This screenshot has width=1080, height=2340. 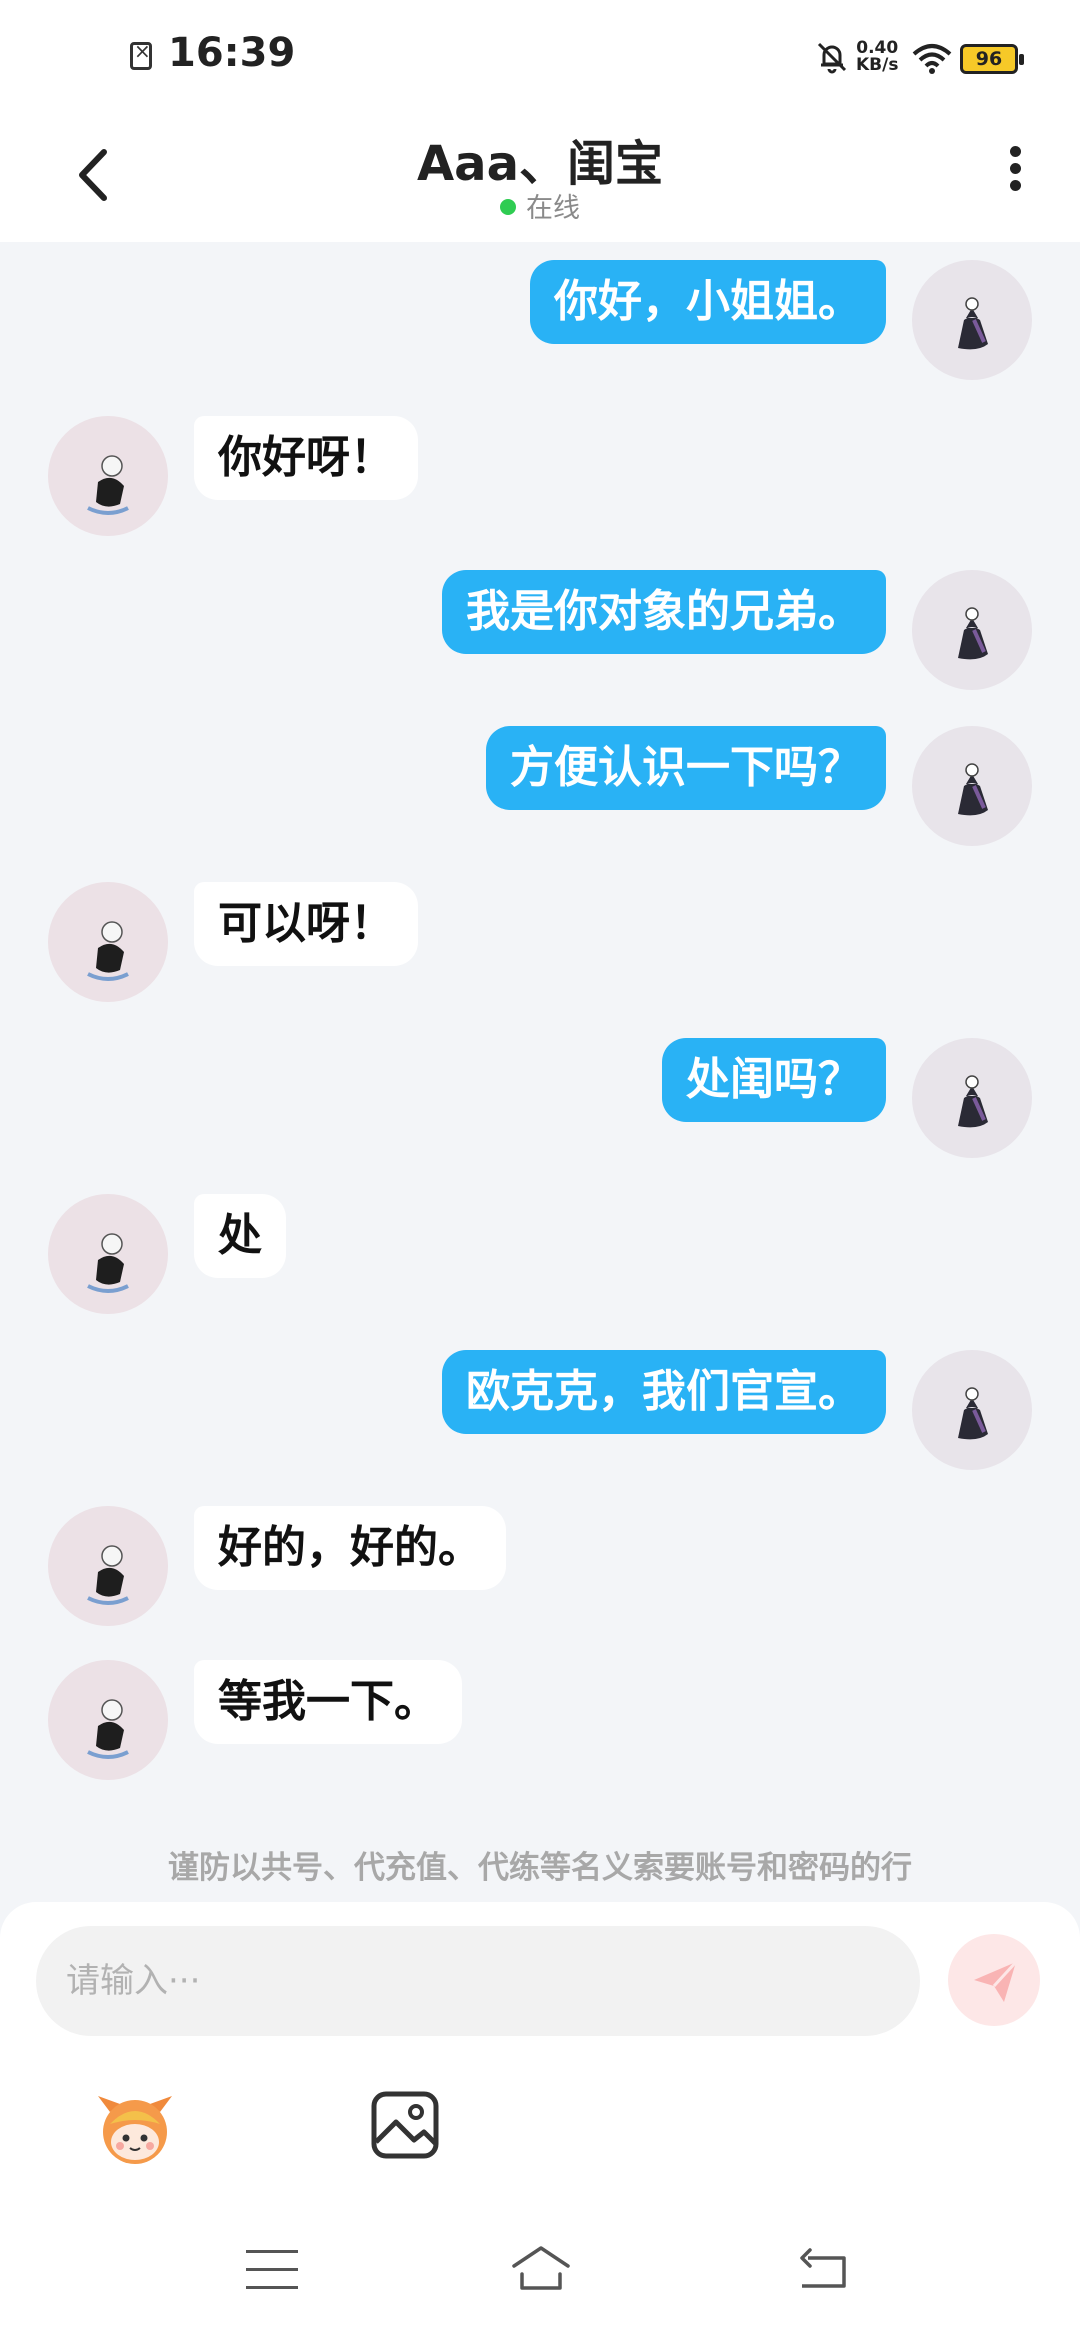 What do you see at coordinates (272, 2270) in the screenshot?
I see `menu-icon` at bounding box center [272, 2270].